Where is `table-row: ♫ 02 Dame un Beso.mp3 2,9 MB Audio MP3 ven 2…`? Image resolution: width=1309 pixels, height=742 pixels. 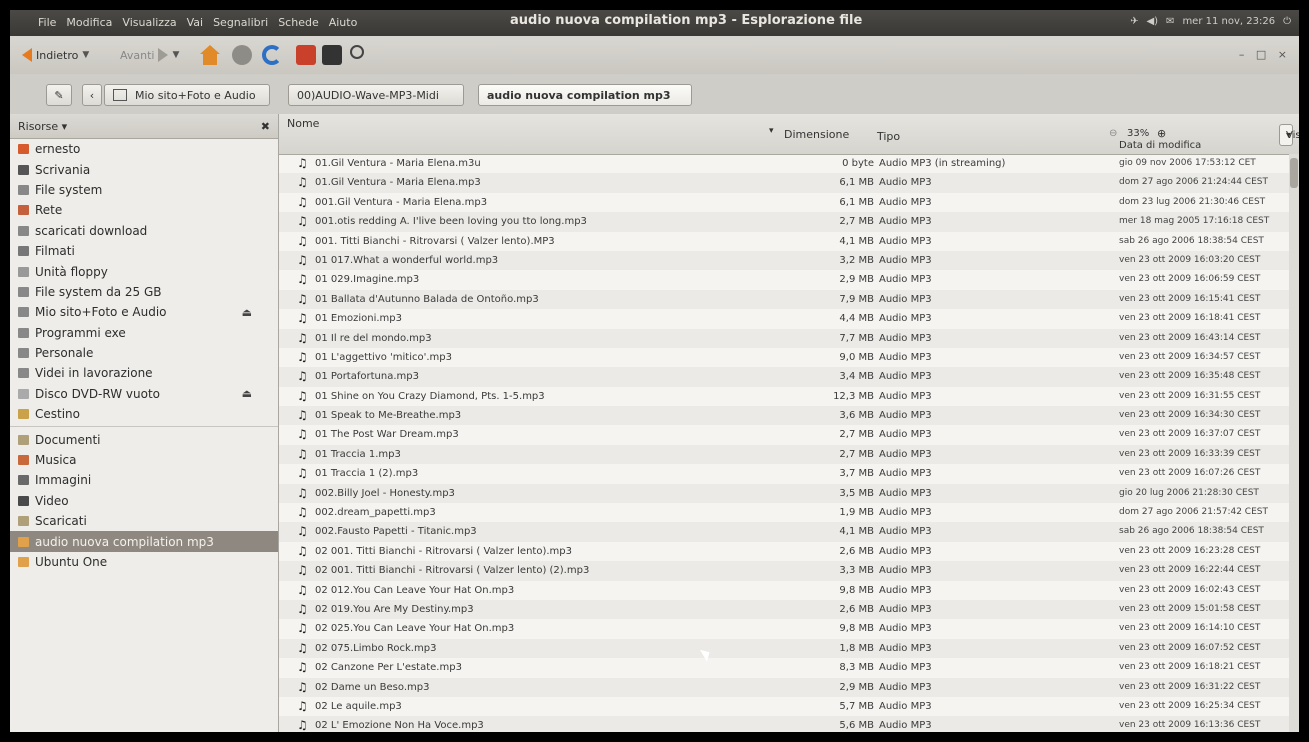
table-row: ♫ 02 Dame un Beso.mp3 2,9 MB Audio MP3 ven 2… is located at coordinates (789, 687).